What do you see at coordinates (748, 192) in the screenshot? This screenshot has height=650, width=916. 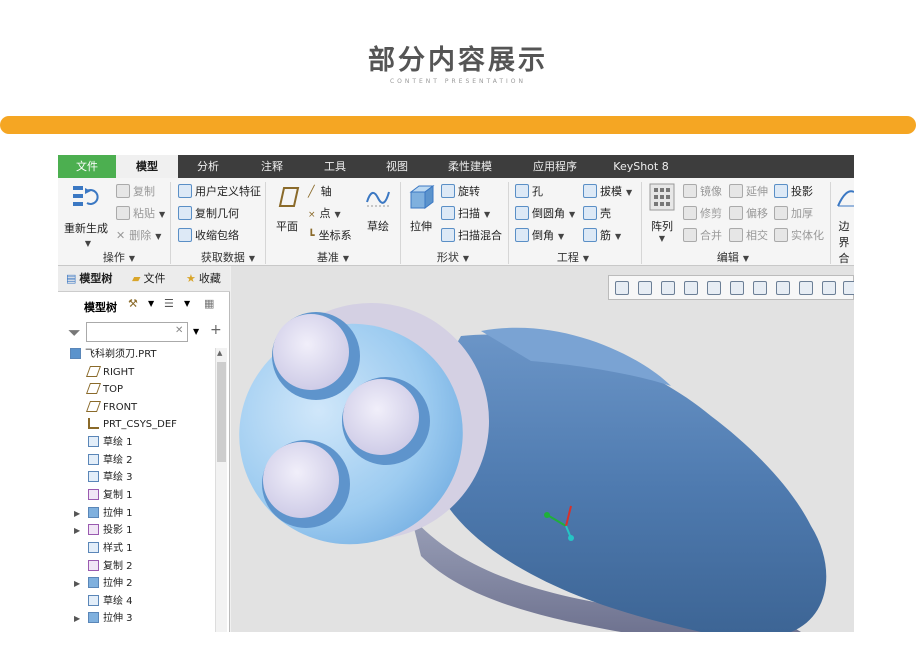 I see `extend-button: 延伸` at bounding box center [748, 192].